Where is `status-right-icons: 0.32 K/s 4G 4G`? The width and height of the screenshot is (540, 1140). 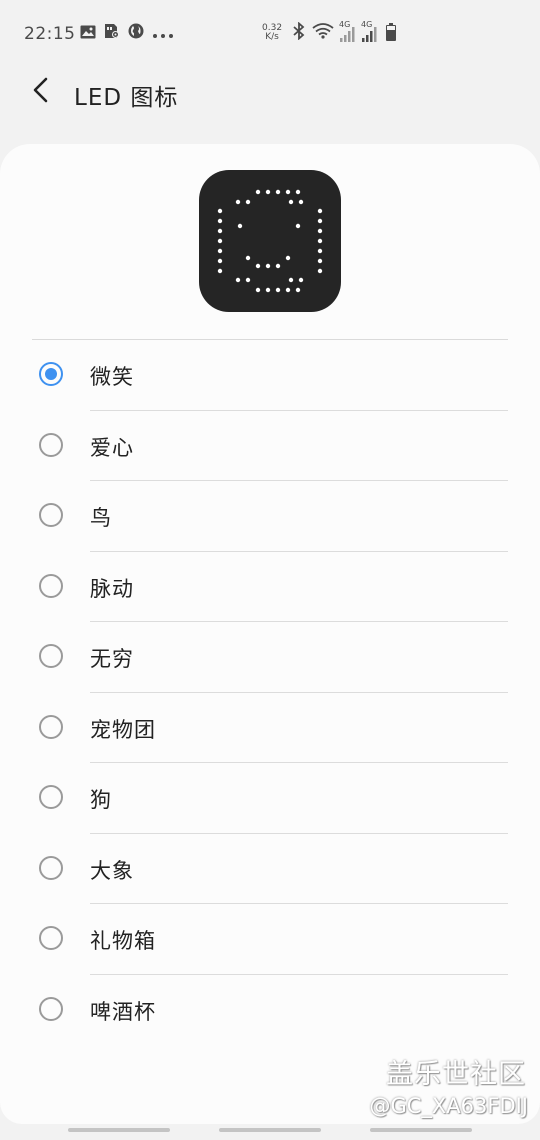 status-right-icons: 0.32 K/s 4G 4G is located at coordinates (329, 32).